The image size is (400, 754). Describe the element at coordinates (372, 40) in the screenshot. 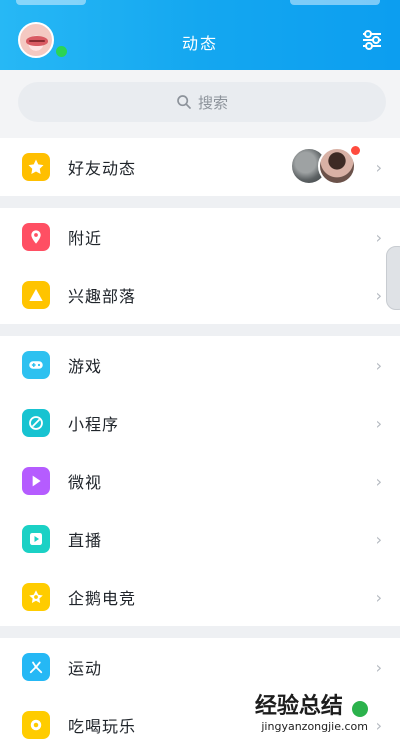

I see `settings-sliders-icon` at that location.